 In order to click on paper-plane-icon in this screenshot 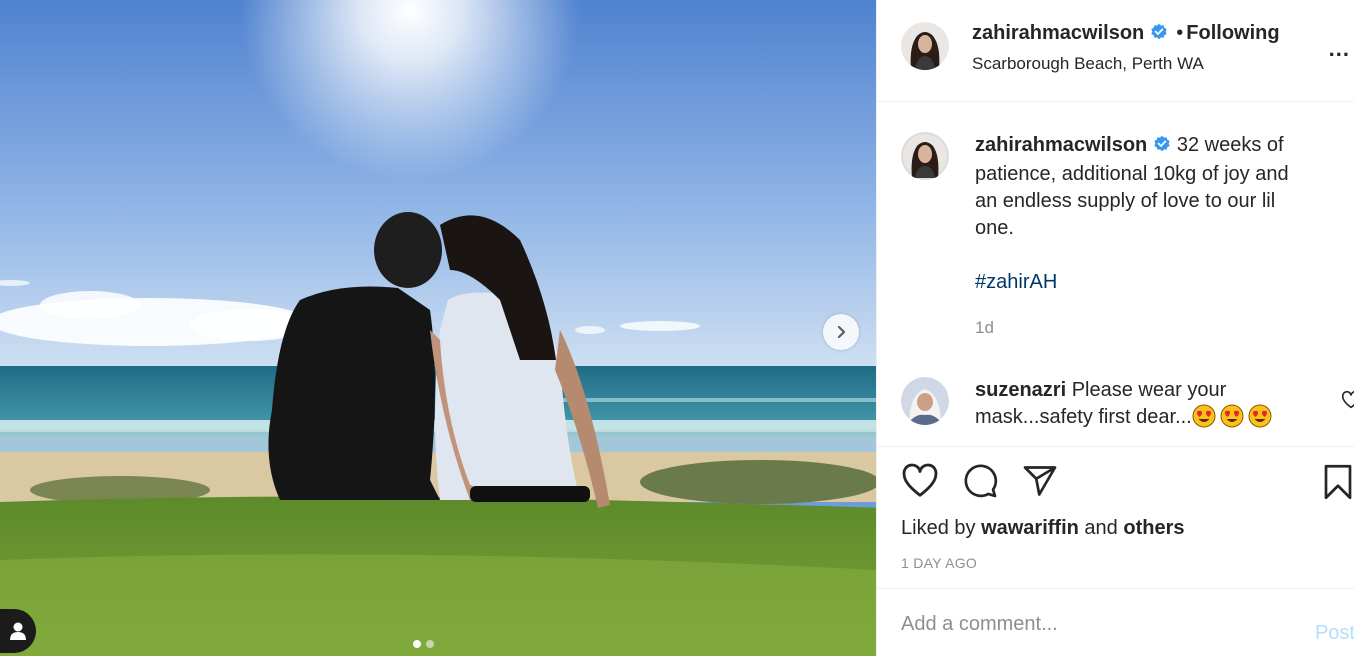, I will do `click(1040, 481)`.